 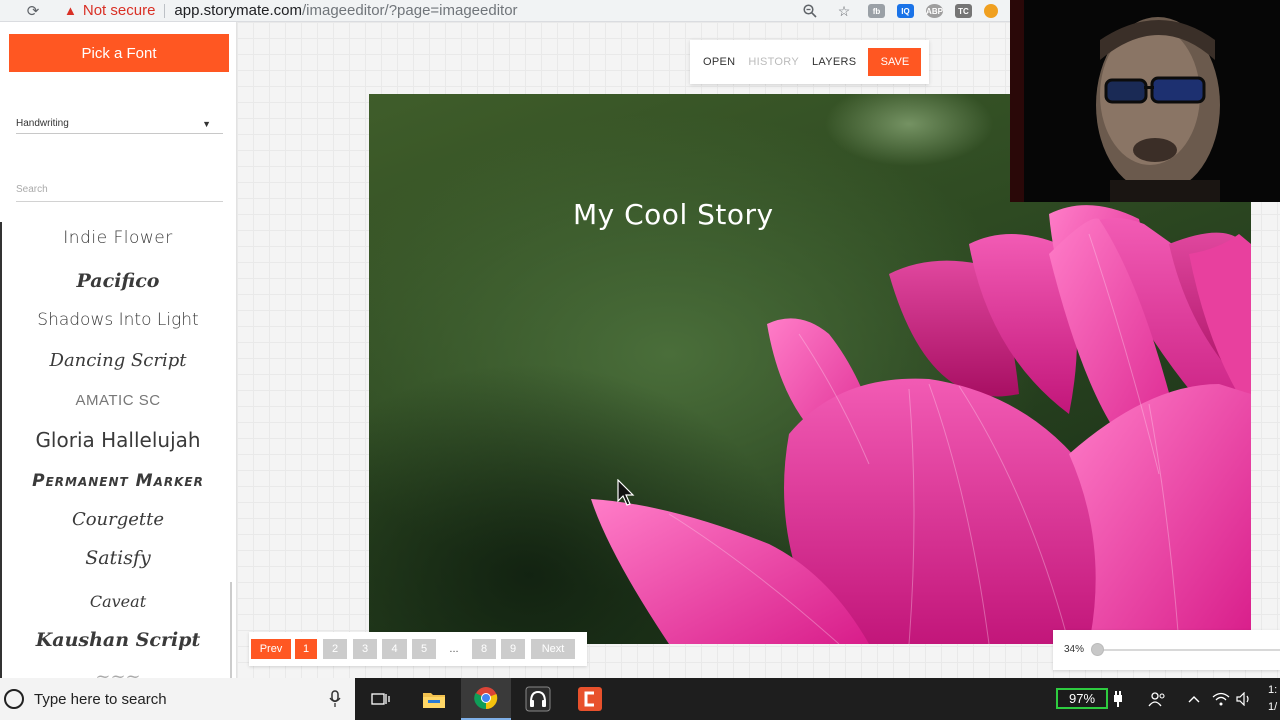 What do you see at coordinates (1273, 707) in the screenshot?
I see `clock-date: 1/` at bounding box center [1273, 707].